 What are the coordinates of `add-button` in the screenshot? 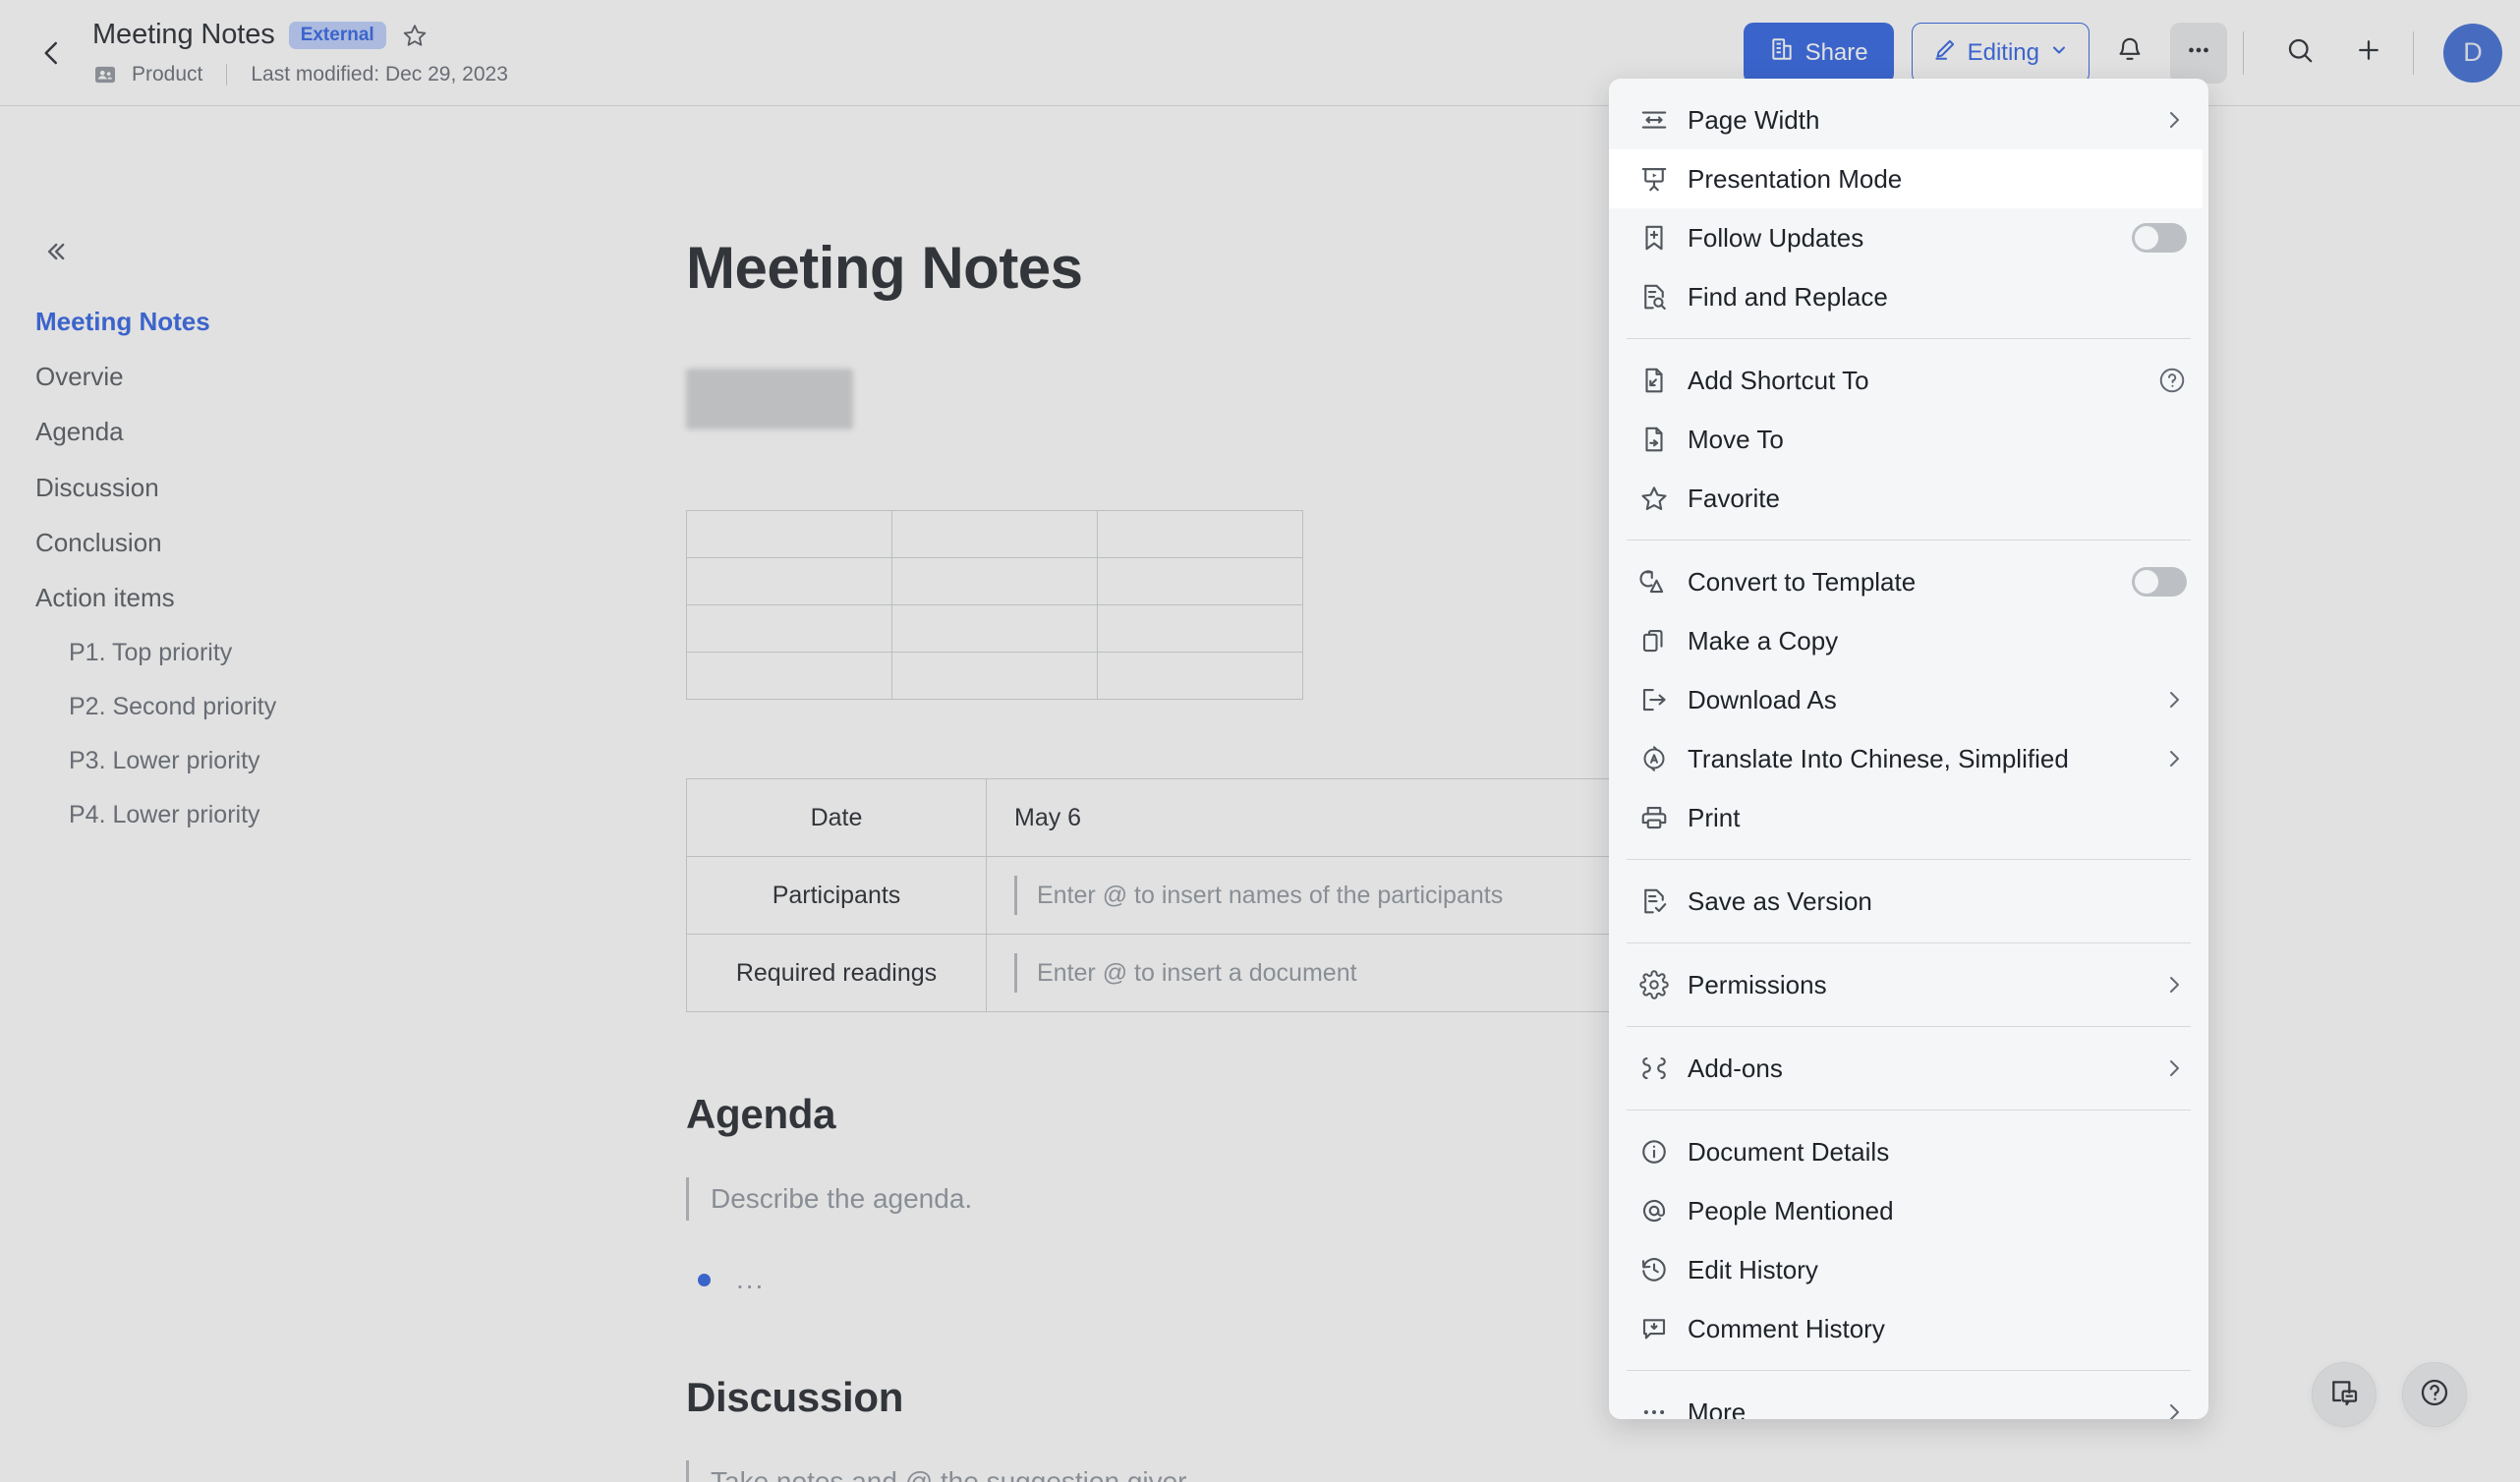 It's located at (2368, 53).